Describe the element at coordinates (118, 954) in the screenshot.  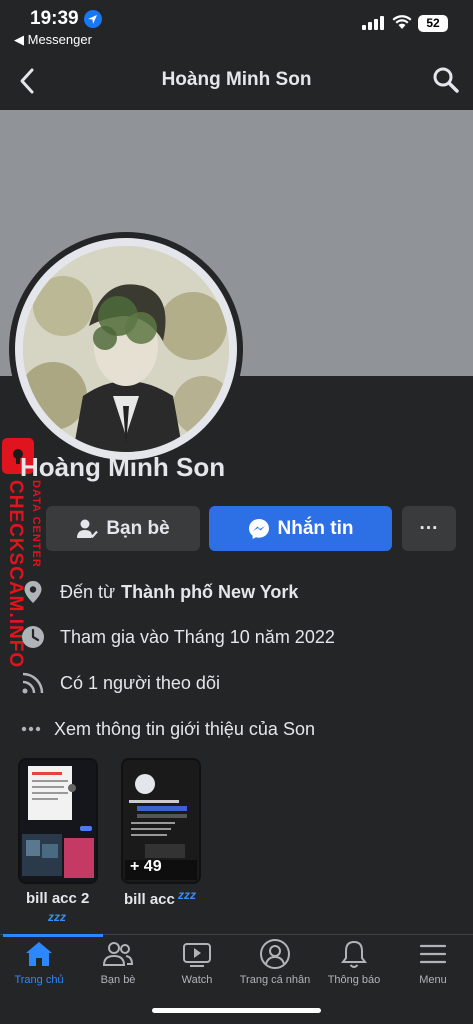
I see `friends-icon` at that location.